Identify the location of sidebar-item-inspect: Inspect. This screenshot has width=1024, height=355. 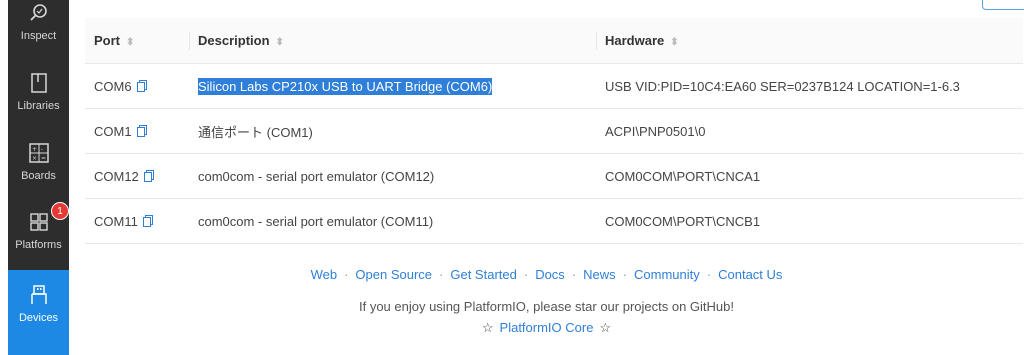
(38, 30).